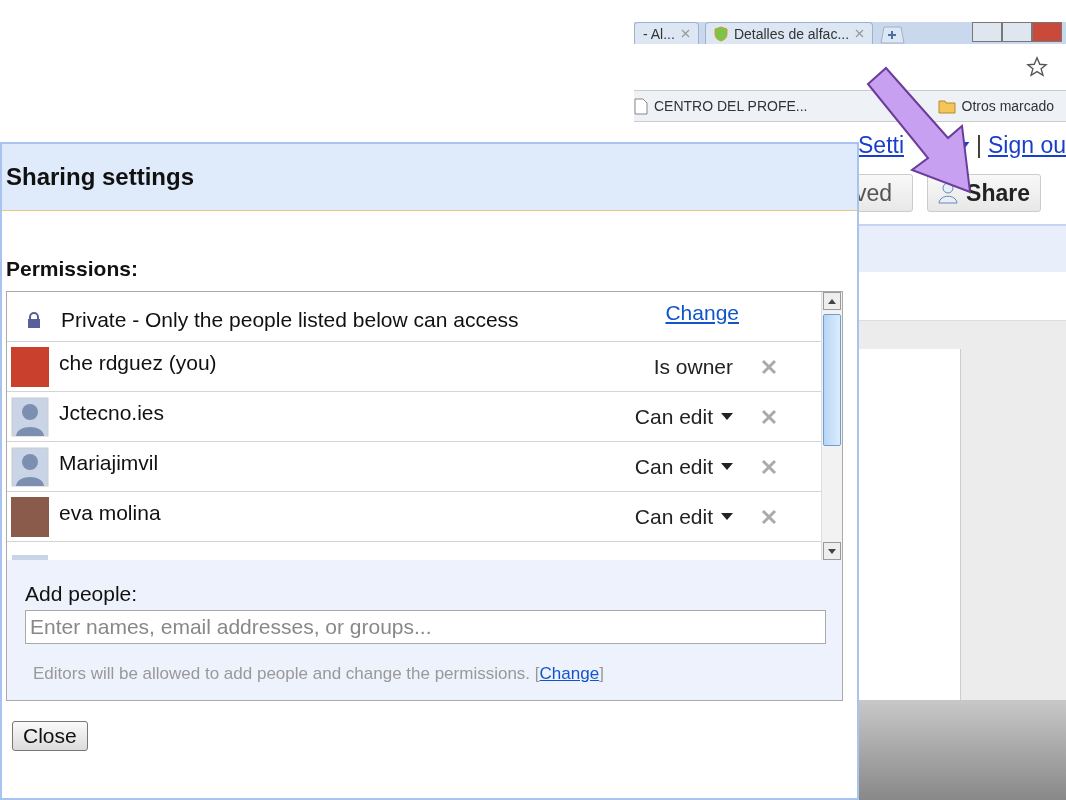 The height and width of the screenshot is (800, 1066). Describe the element at coordinates (892, 35) in the screenshot. I see `new-tab-icon` at that location.